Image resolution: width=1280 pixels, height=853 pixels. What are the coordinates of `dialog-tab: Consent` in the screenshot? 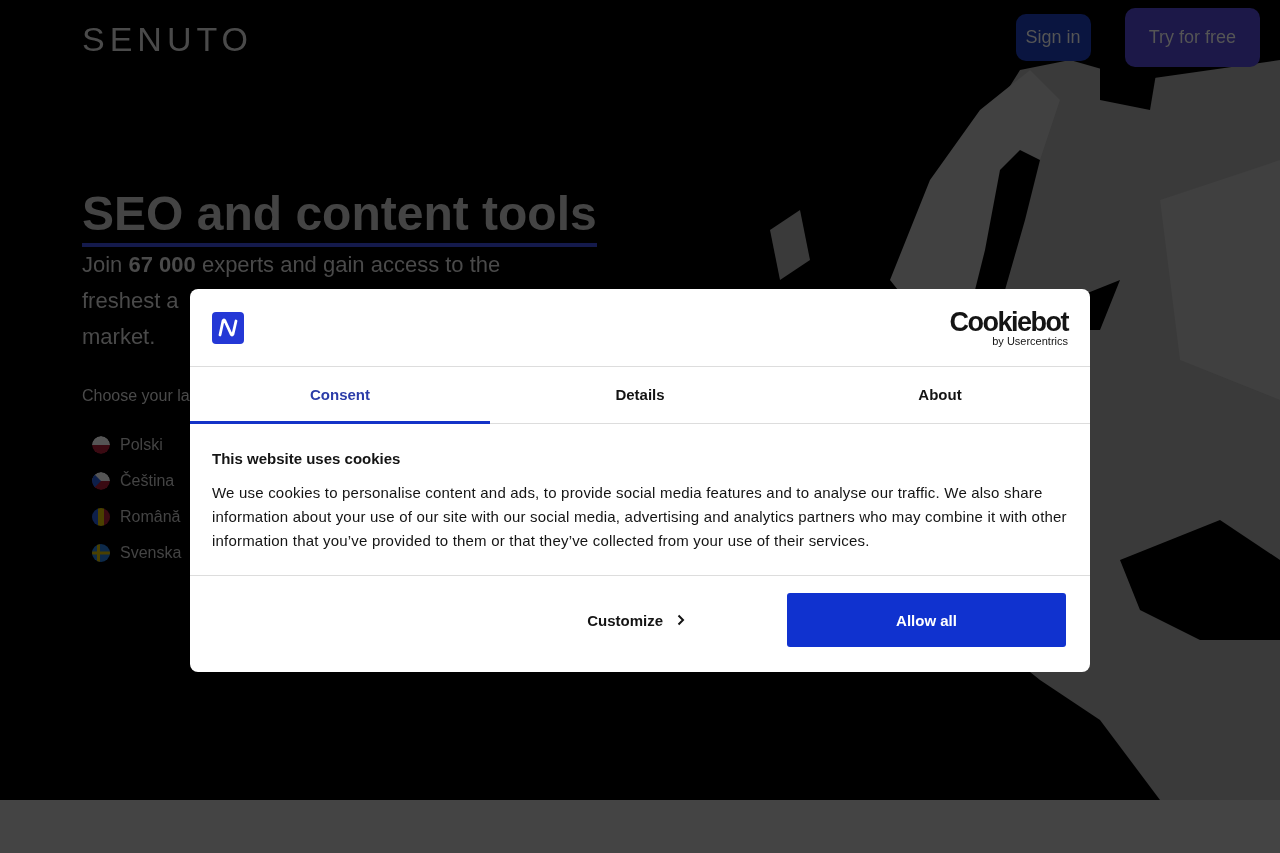 It's located at (340, 395).